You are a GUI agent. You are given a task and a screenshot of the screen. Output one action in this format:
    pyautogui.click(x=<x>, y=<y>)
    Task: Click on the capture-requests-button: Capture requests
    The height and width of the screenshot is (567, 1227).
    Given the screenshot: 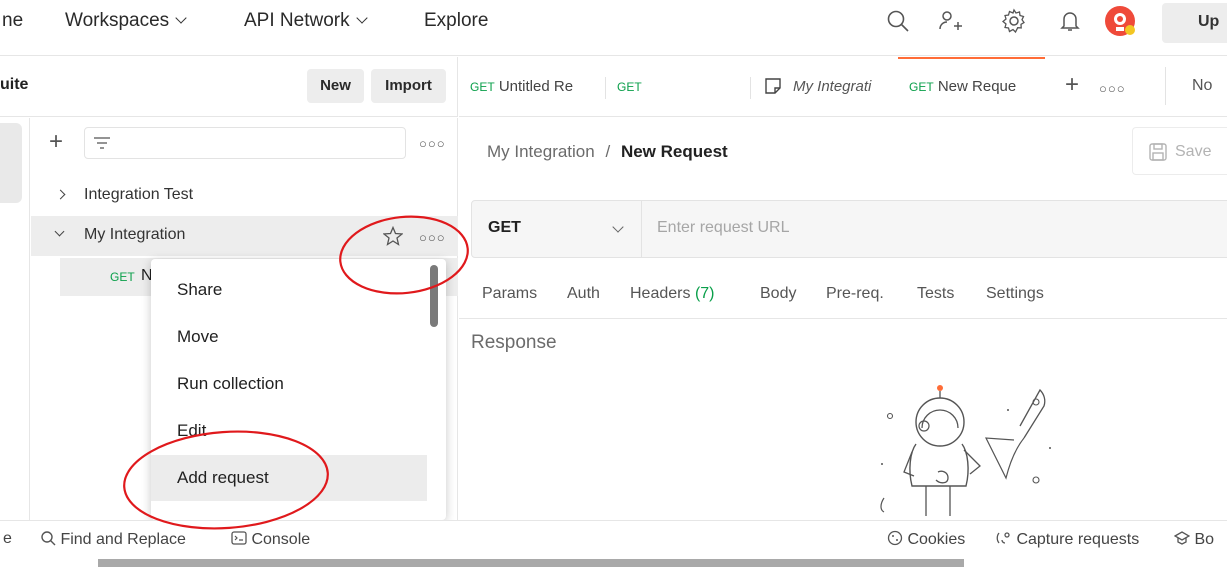 What is the action you would take?
    pyautogui.click(x=1067, y=539)
    